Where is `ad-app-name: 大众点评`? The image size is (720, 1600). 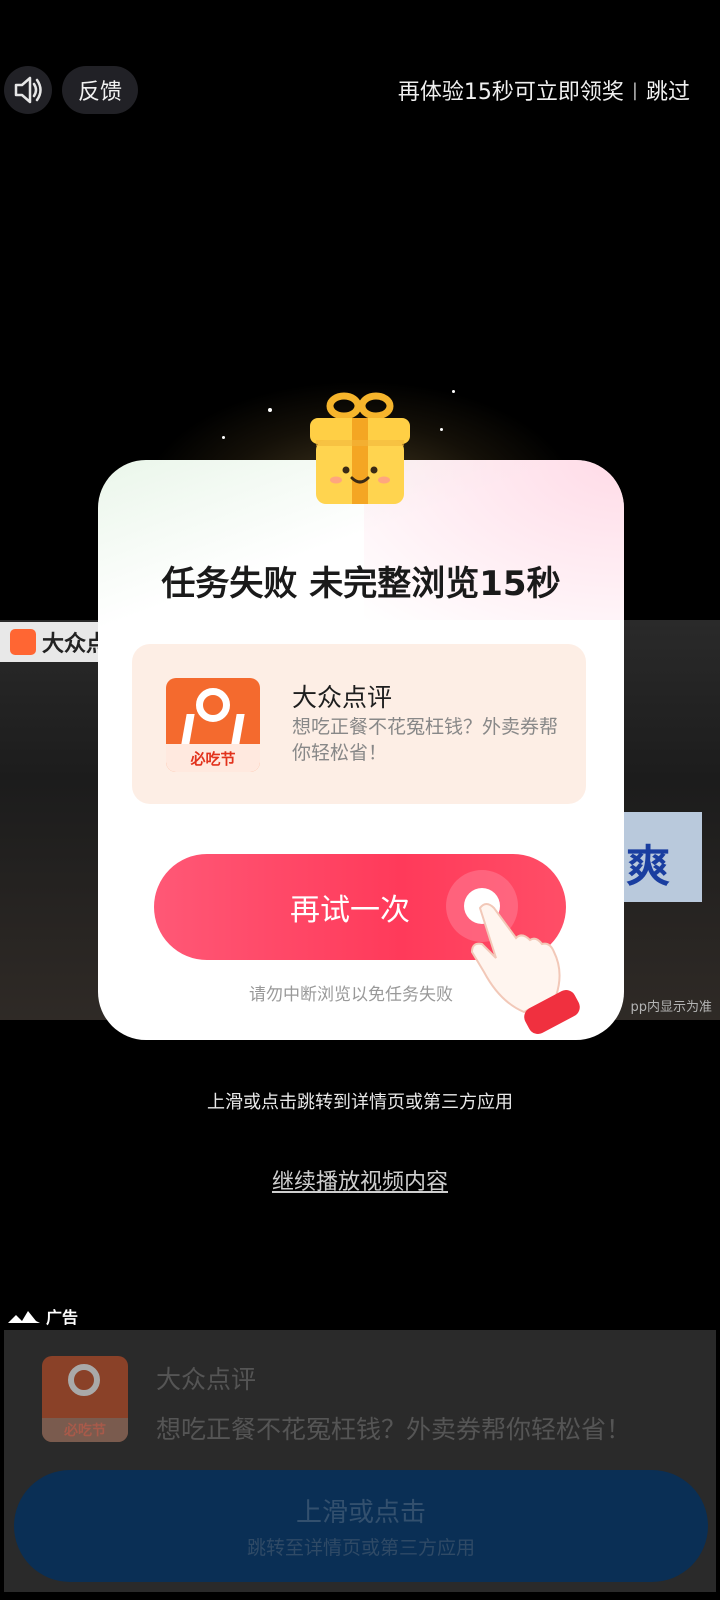
ad-app-name: 大众点评 is located at coordinates (206, 1379).